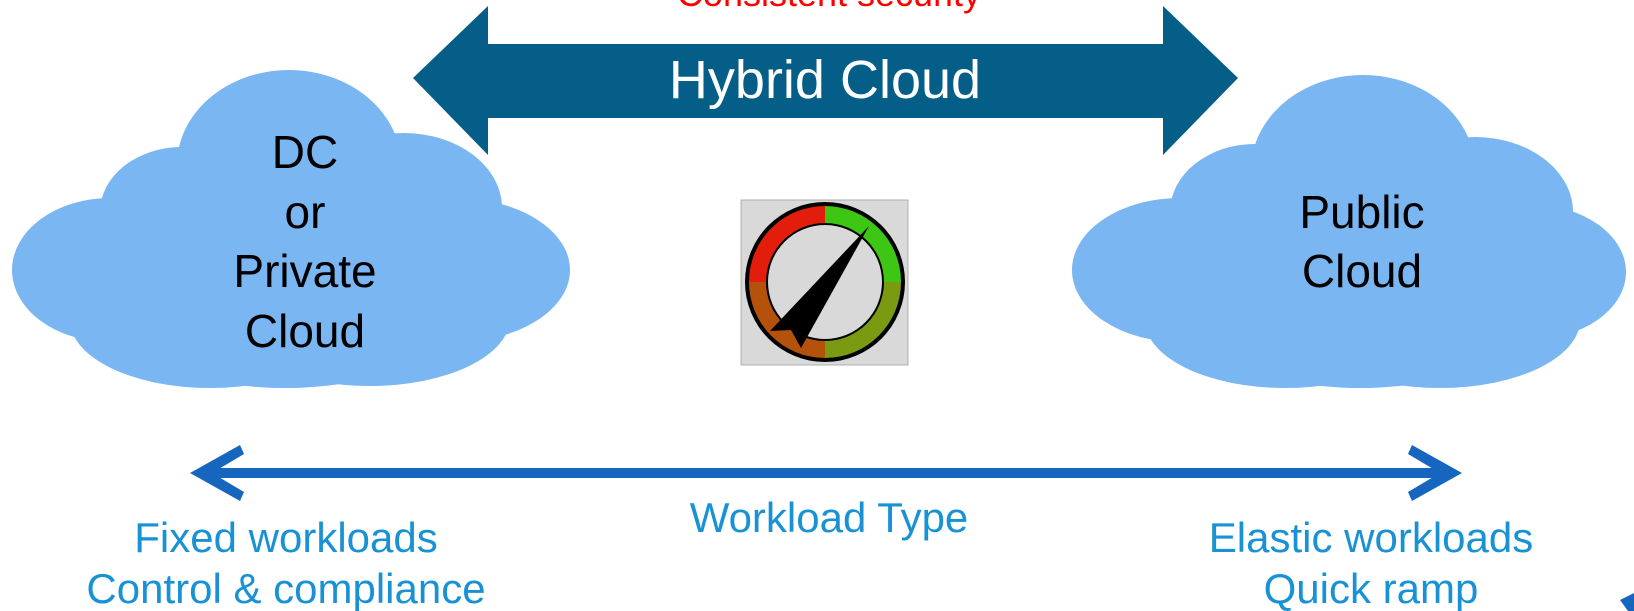  Describe the element at coordinates (285, 588) in the screenshot. I see `control-compliance-label: Control & compliance` at that location.